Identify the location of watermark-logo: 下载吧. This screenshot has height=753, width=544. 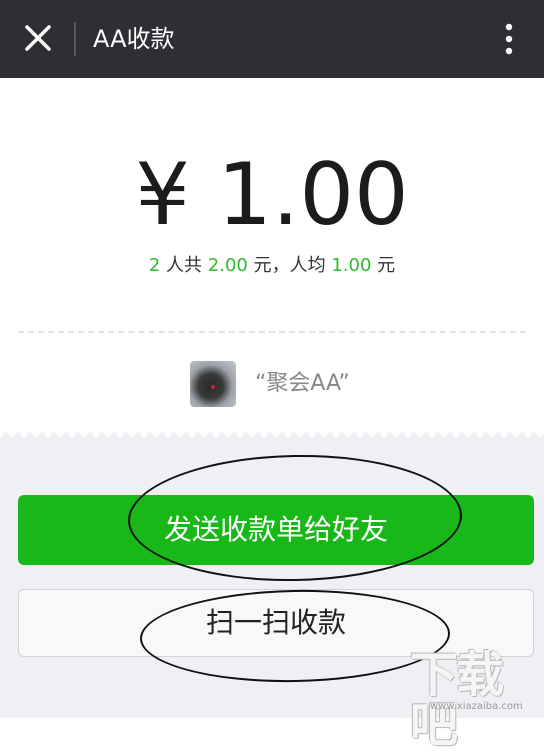
(457, 700).